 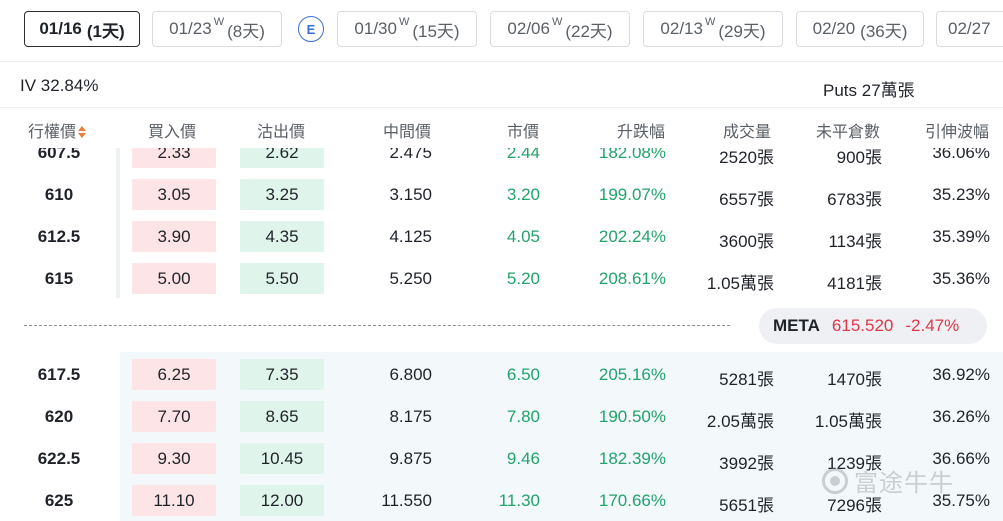 What do you see at coordinates (105, 31) in the screenshot?
I see `expiry-days: (1天)` at bounding box center [105, 31].